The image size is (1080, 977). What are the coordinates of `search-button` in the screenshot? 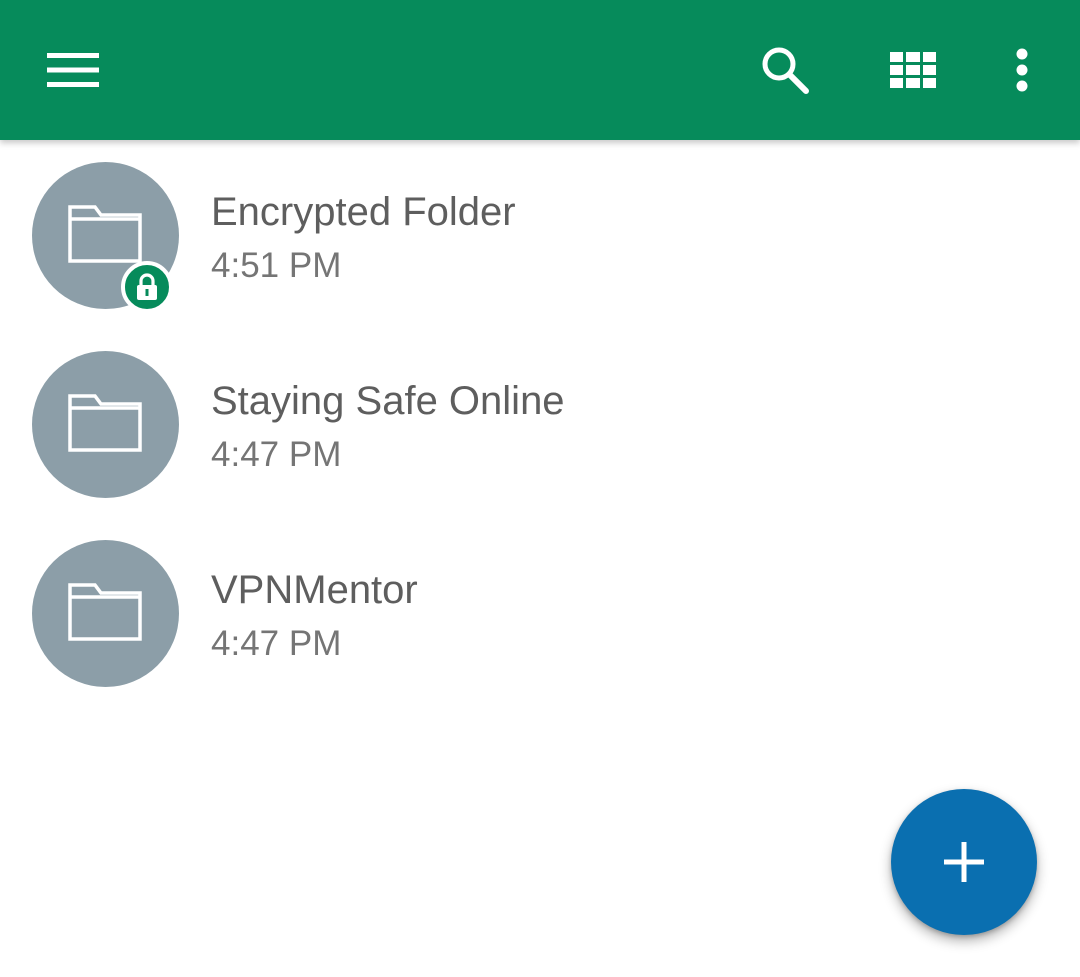 It's located at (785, 70).